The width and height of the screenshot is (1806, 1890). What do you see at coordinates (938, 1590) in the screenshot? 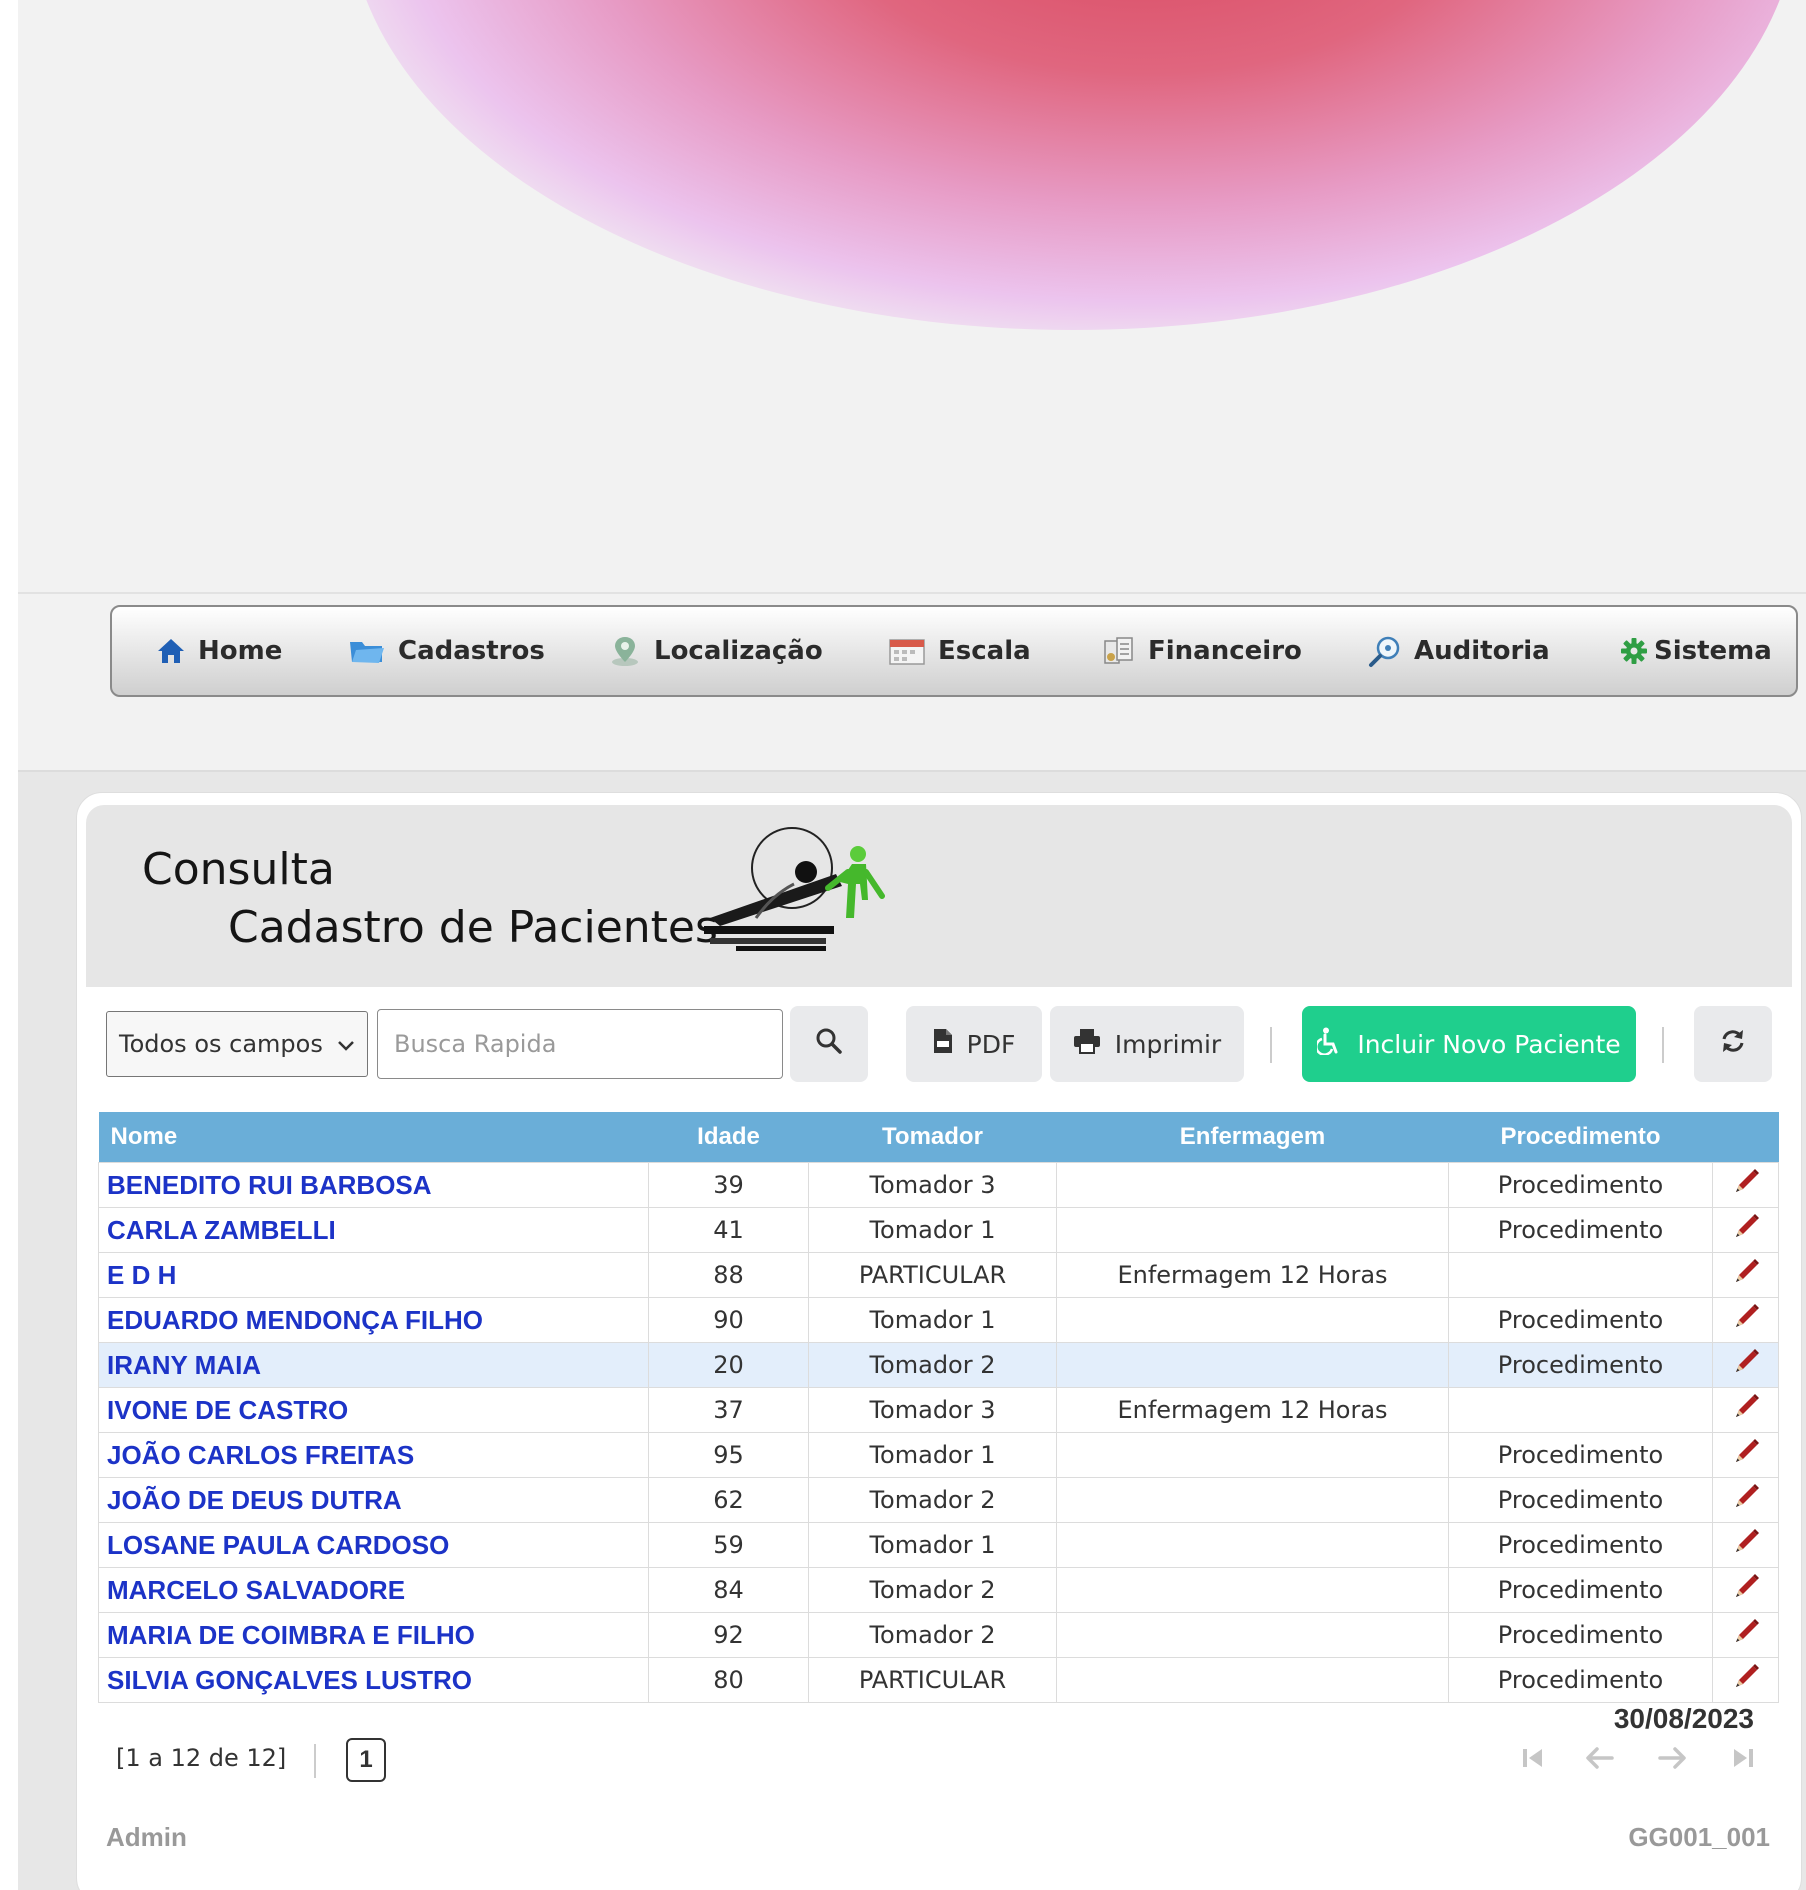
I see `table-row: MARCELO SALVADORE 84 Tomador 2 Procedimento` at bounding box center [938, 1590].